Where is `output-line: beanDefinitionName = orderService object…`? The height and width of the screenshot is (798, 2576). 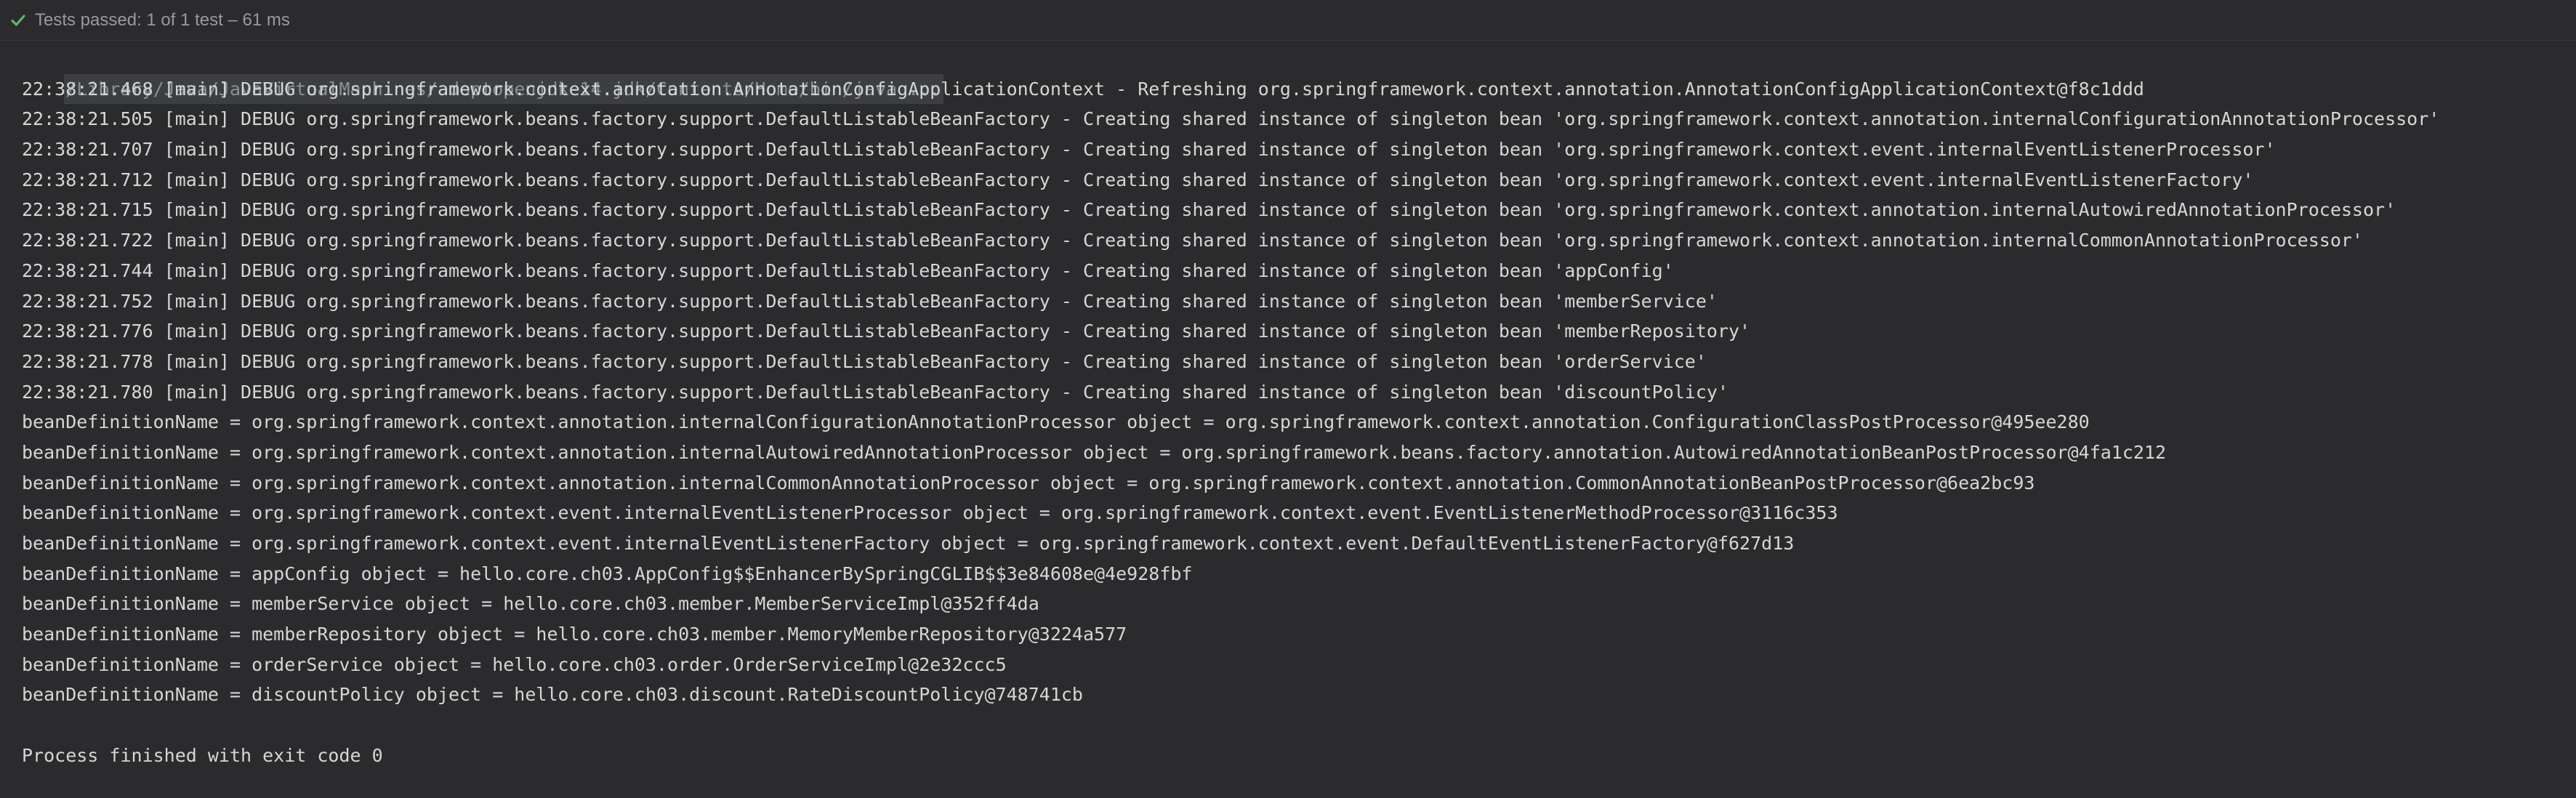
output-line: beanDefinitionName = orderService object… is located at coordinates (514, 664).